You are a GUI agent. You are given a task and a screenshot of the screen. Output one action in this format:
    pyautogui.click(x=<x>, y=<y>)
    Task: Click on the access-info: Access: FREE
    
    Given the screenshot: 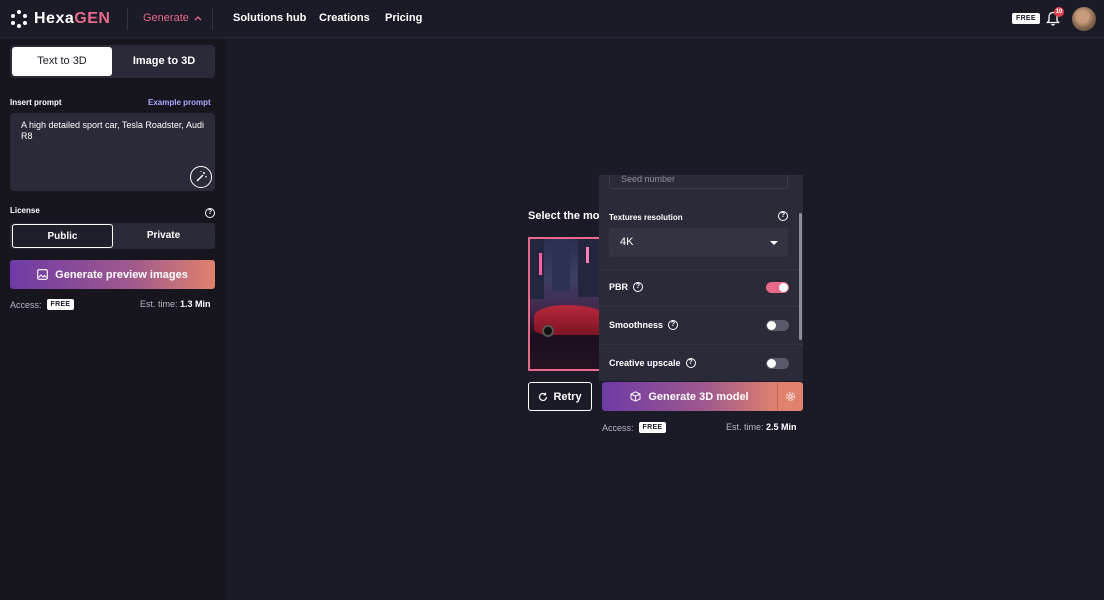 What is the action you would take?
    pyautogui.click(x=42, y=304)
    